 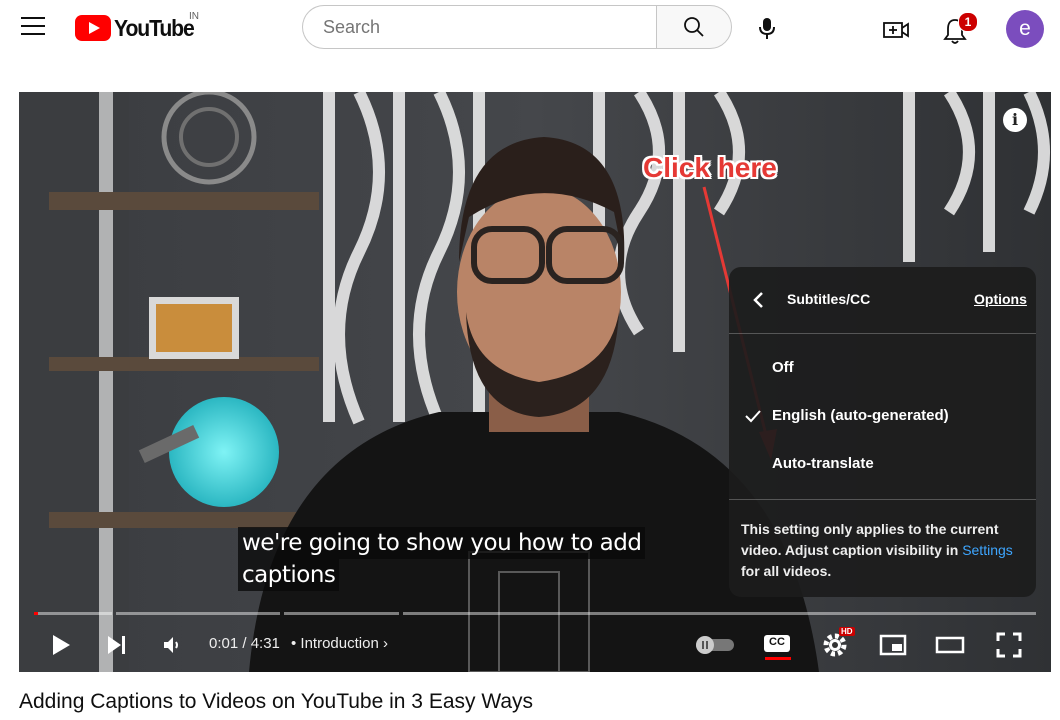 I want to click on chevron-left-icon, so click(x=759, y=300).